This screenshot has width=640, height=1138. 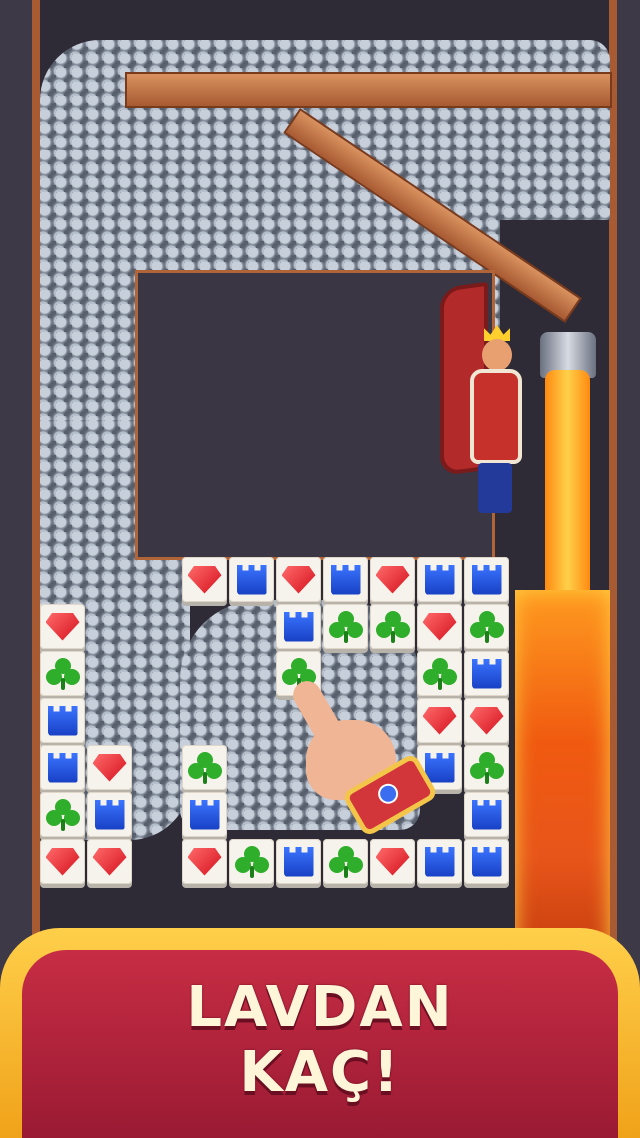 What do you see at coordinates (363, 758) in the screenshot?
I see `tutorial-hand-pointer` at bounding box center [363, 758].